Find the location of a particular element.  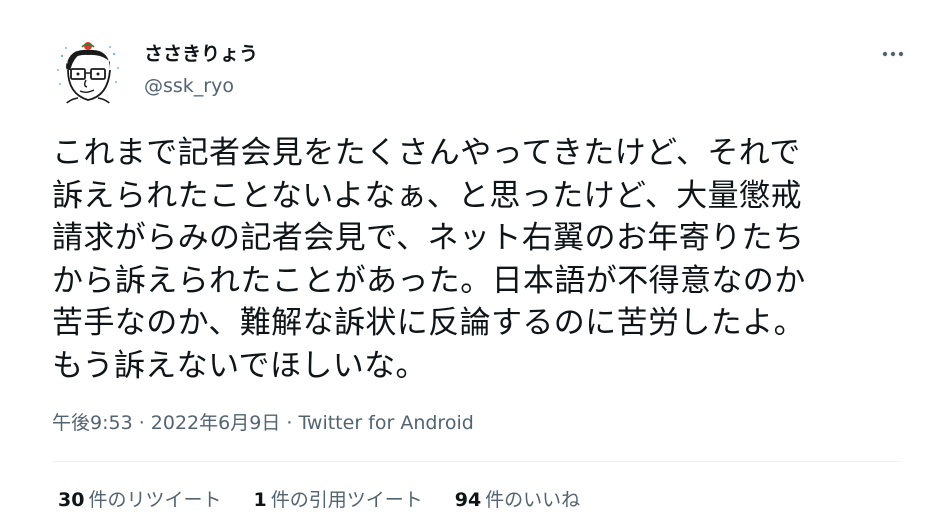

display-name: ささきりょう is located at coordinates (201, 54).